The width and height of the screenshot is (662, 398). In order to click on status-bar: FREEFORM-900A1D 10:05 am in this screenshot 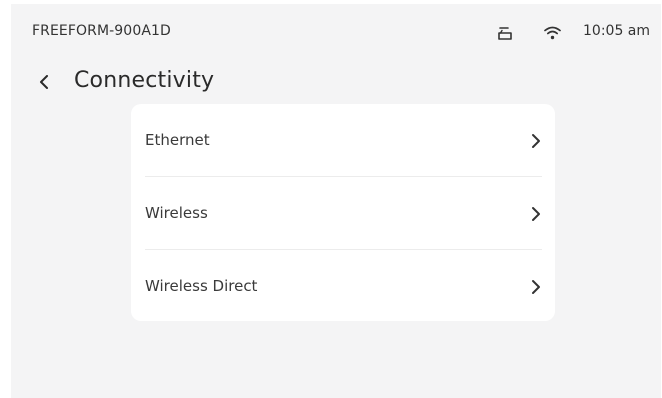, I will do `click(336, 34)`.